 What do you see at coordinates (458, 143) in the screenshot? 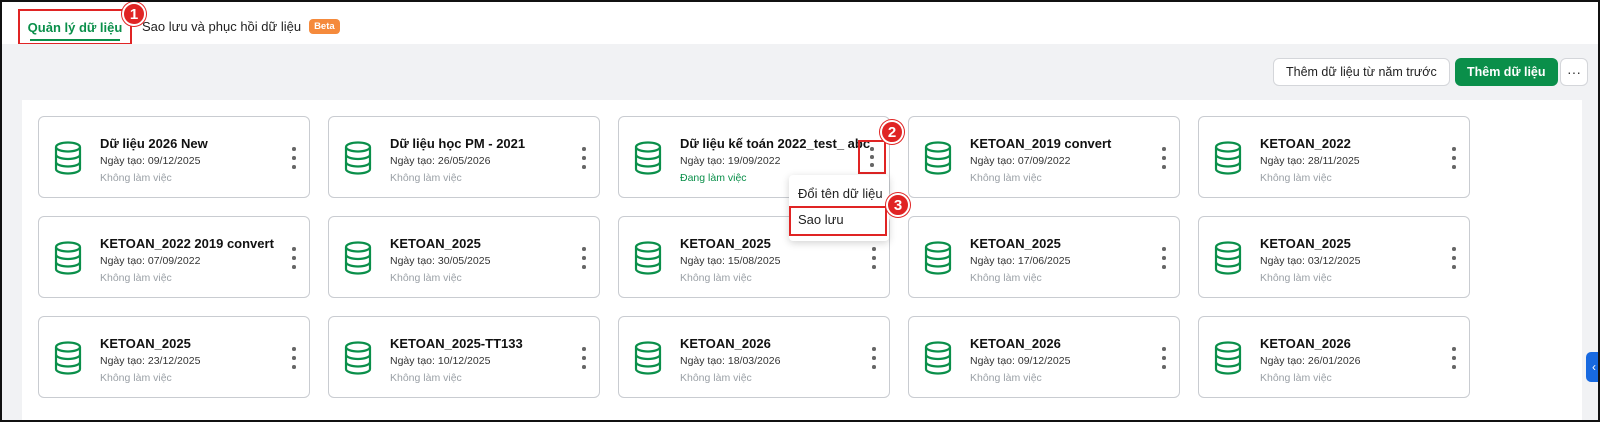
I see `data-card-name: Dữ liệu học PM - 2021` at bounding box center [458, 143].